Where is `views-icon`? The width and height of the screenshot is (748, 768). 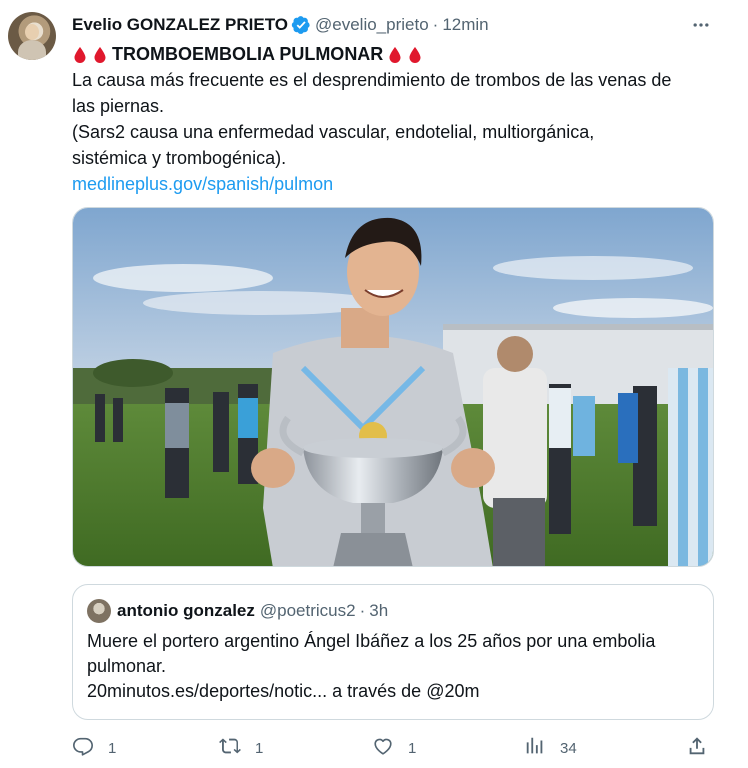 views-icon is located at coordinates (535, 748).